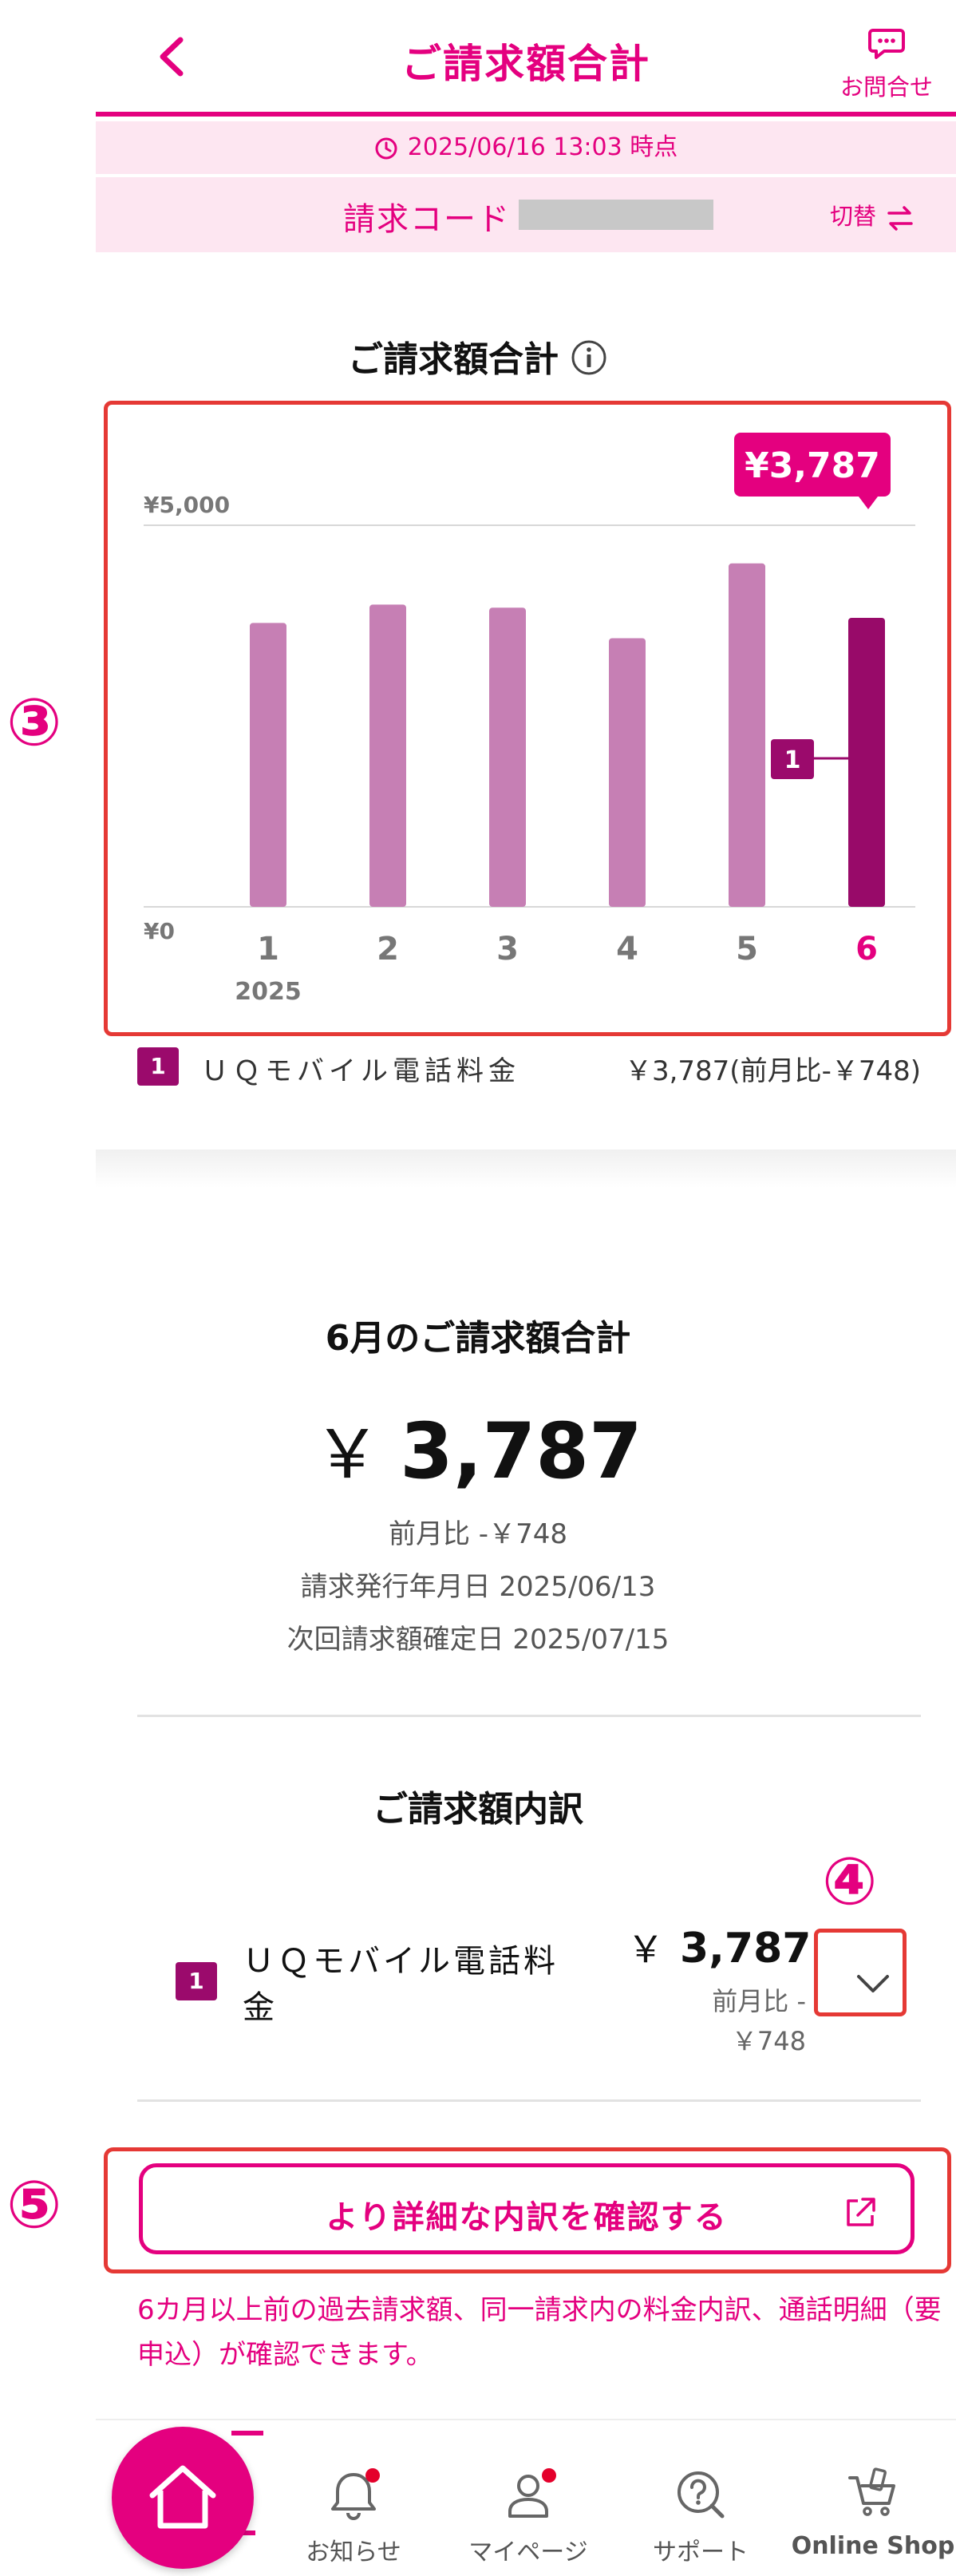 This screenshot has height=2576, width=956. Describe the element at coordinates (747, 949) in the screenshot. I see `x-tick-label: 5` at that location.